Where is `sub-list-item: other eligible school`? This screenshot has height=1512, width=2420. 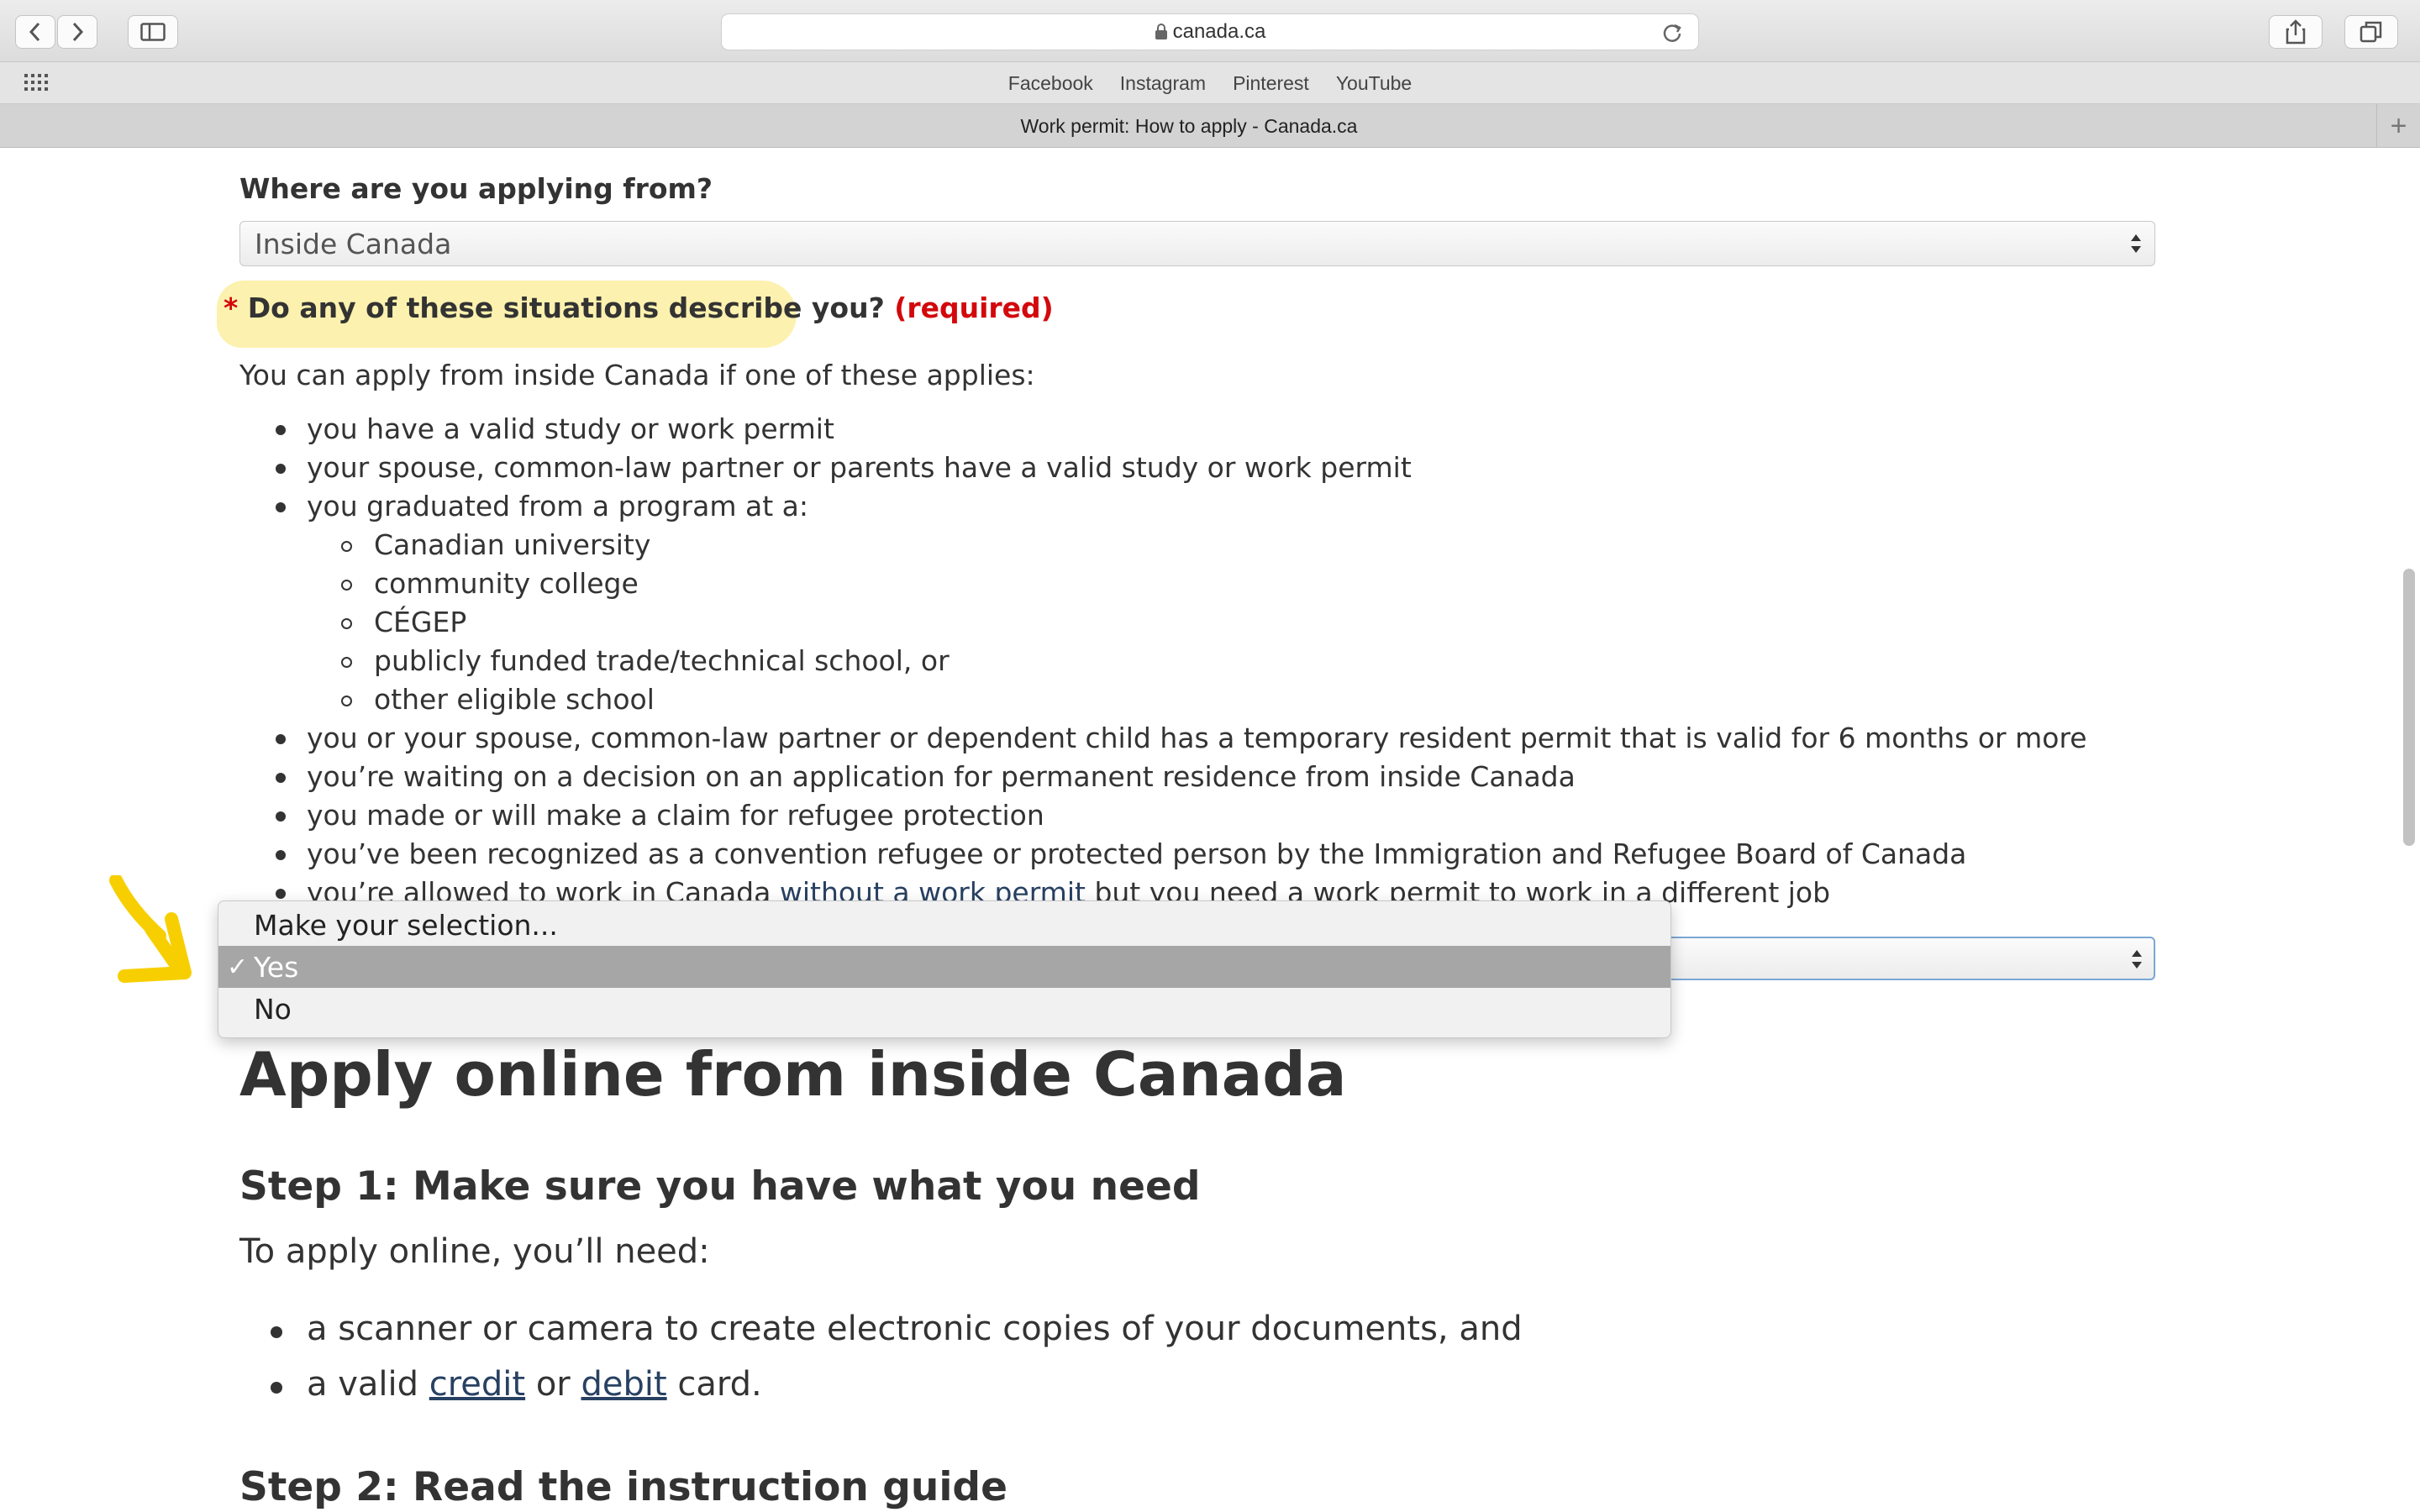 sub-list-item: other eligible school is located at coordinates (514, 699).